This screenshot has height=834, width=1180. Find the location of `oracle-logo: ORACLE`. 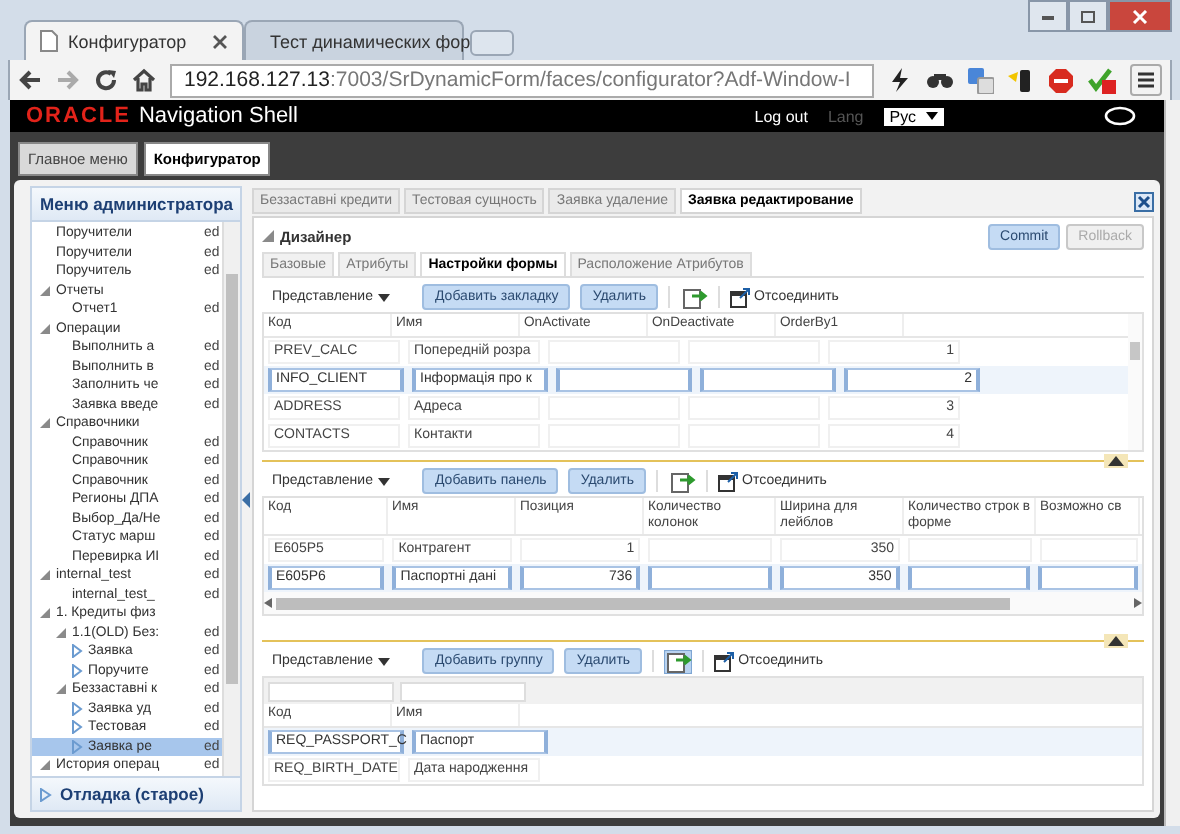

oracle-logo: ORACLE is located at coordinates (78, 116).